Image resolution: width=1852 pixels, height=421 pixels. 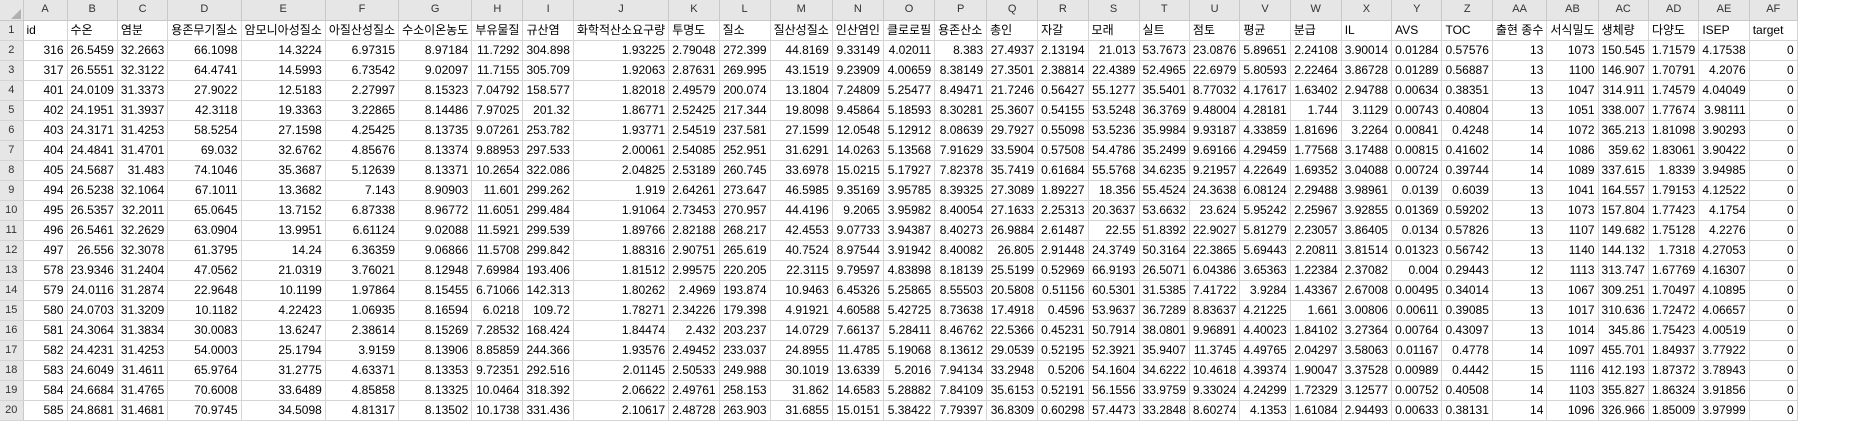 What do you see at coordinates (143, 130) in the screenshot?
I see `cell: 31.4253` at bounding box center [143, 130].